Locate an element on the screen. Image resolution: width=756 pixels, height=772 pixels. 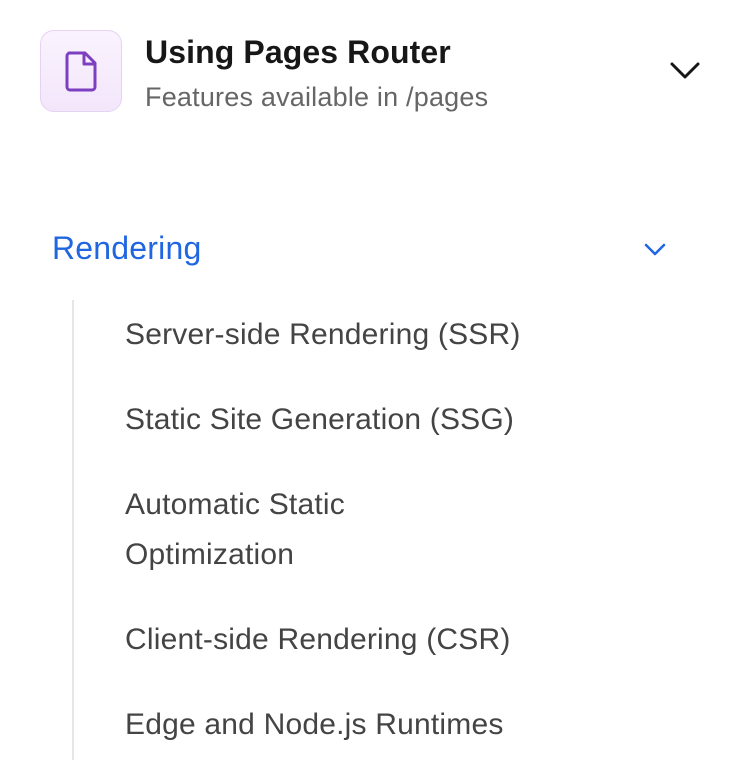
nav-item-ssr: Server-side Rendering (SSR) is located at coordinates (385, 335).